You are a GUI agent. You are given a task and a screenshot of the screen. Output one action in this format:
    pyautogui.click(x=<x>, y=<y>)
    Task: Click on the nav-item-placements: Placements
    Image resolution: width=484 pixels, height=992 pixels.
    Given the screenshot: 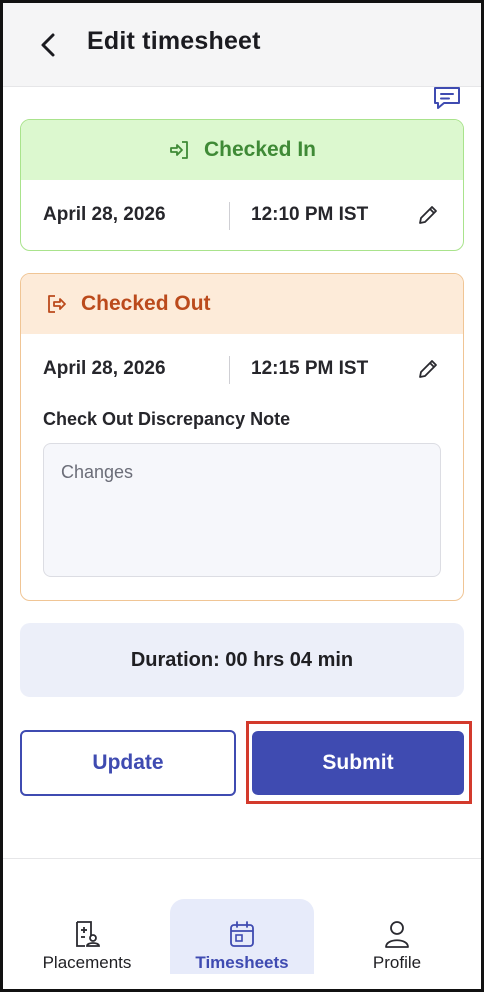 What is the action you would take?
    pyautogui.click(x=87, y=937)
    